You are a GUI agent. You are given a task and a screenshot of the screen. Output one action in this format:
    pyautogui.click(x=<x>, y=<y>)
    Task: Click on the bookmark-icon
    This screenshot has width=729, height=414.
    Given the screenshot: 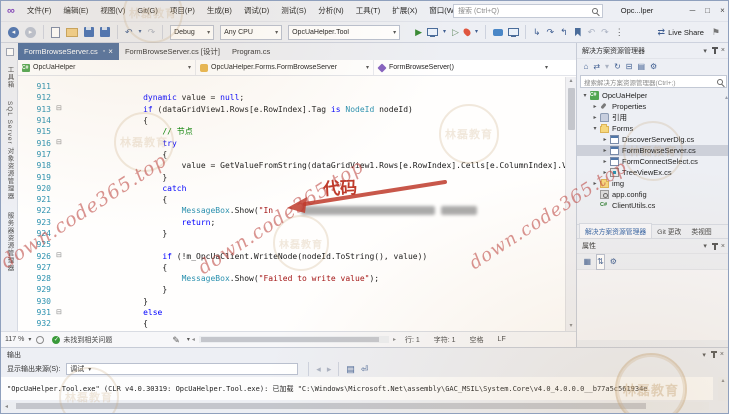 What is the action you would take?
    pyautogui.click(x=577, y=32)
    